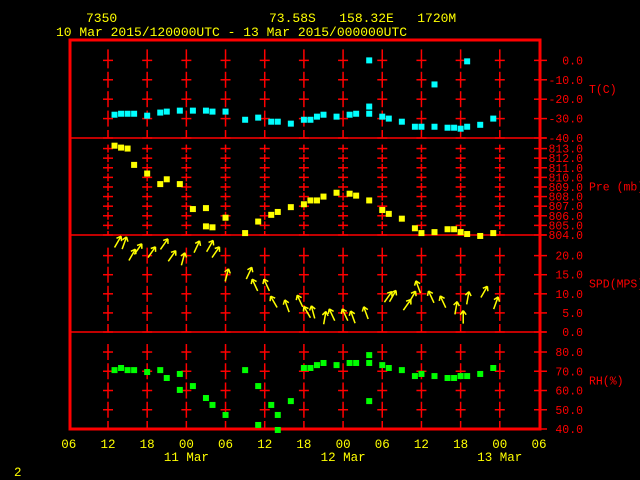  Describe the element at coordinates (569, 411) in the screenshot. I see `y-tick-label: 50.0` at that location.